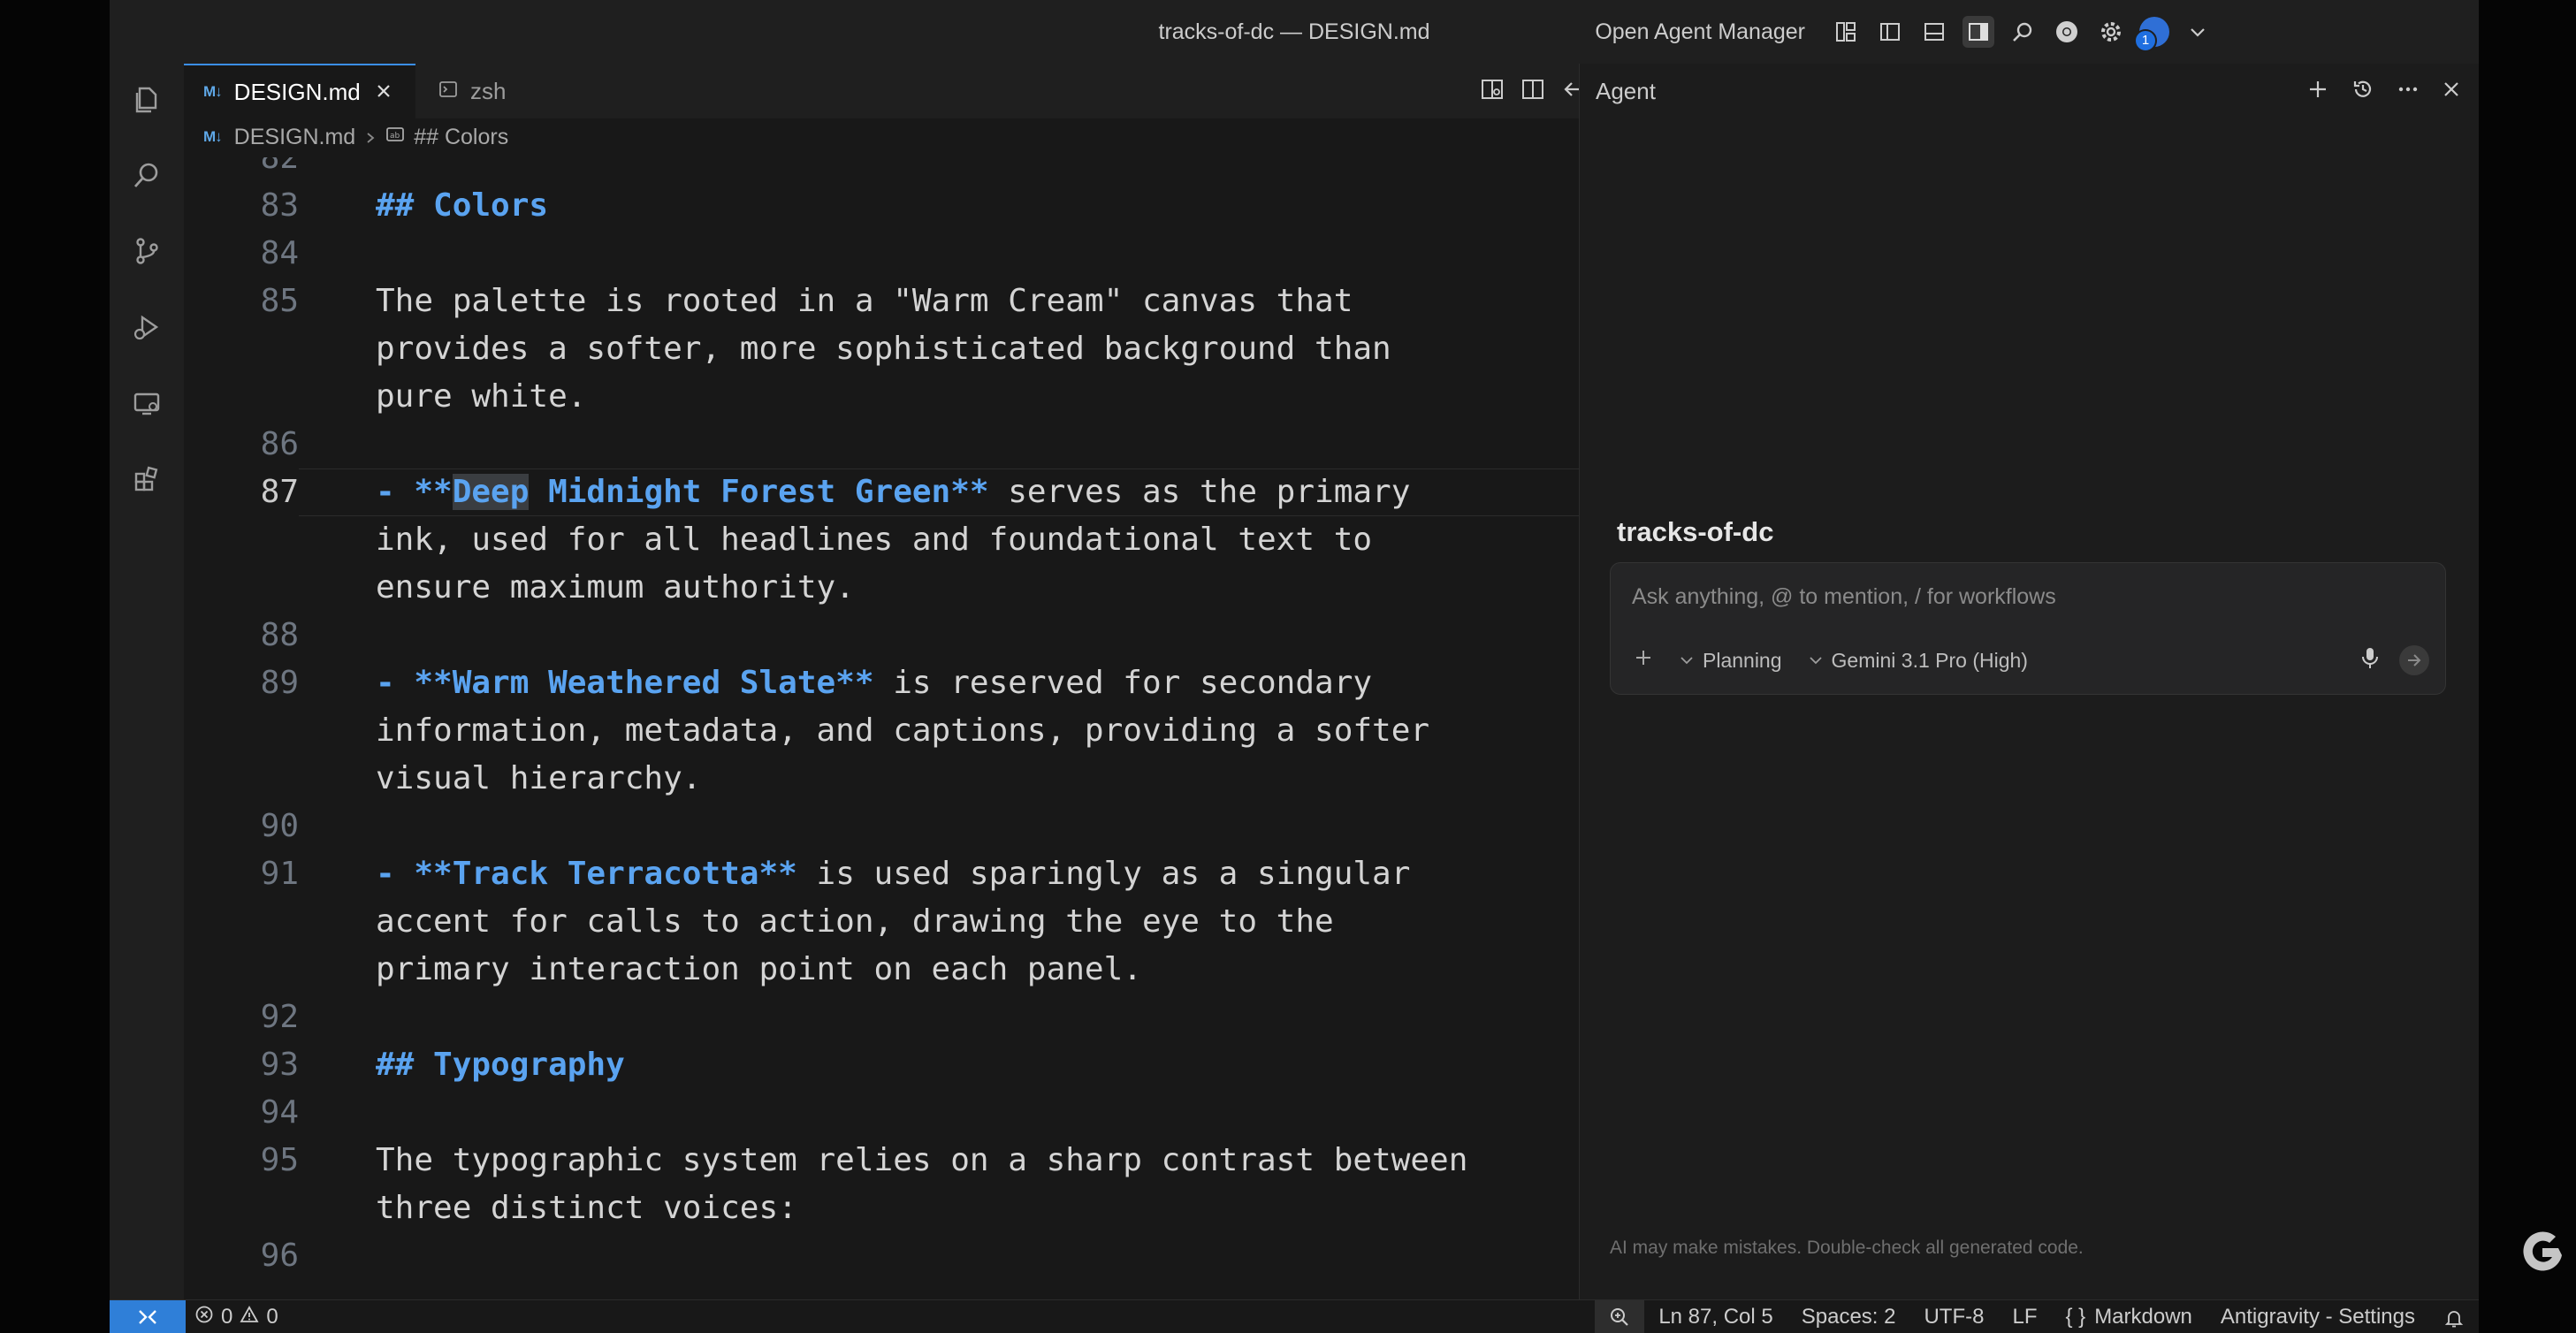 The height and width of the screenshot is (1333, 2576). I want to click on gear-icon, so click(2111, 32).